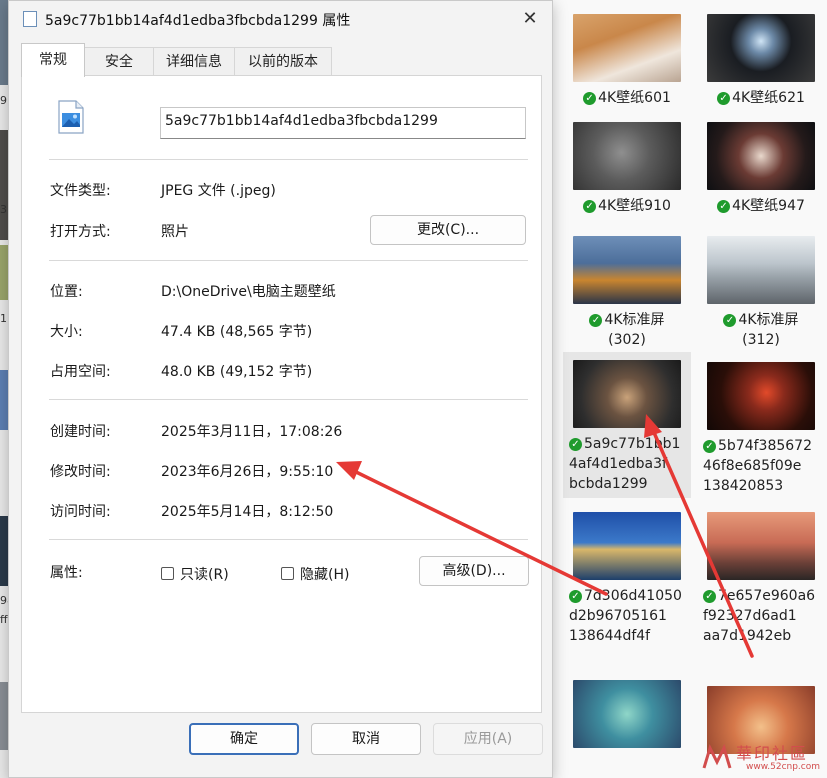 The height and width of the screenshot is (778, 827). Describe the element at coordinates (765, 446) in the screenshot. I see `tile-caption-line: 5b74f385672` at that location.